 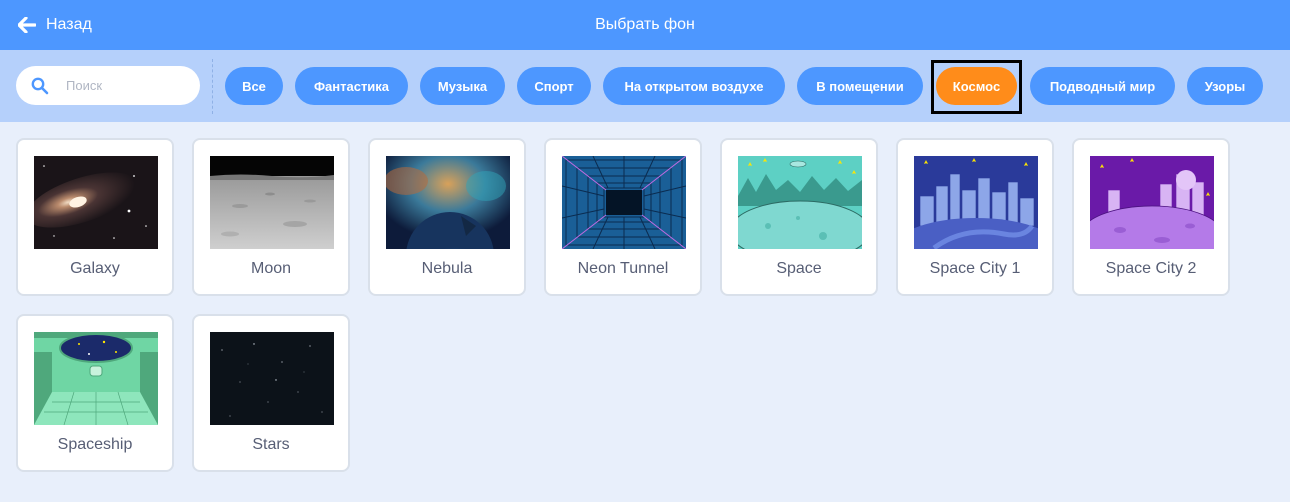 I want to click on tag-fantasy: Фантастика, so click(x=351, y=86).